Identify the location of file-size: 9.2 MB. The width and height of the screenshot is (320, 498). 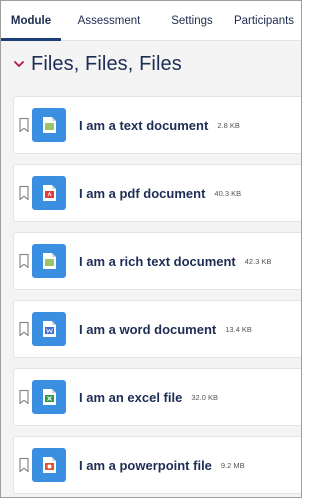
(232, 465).